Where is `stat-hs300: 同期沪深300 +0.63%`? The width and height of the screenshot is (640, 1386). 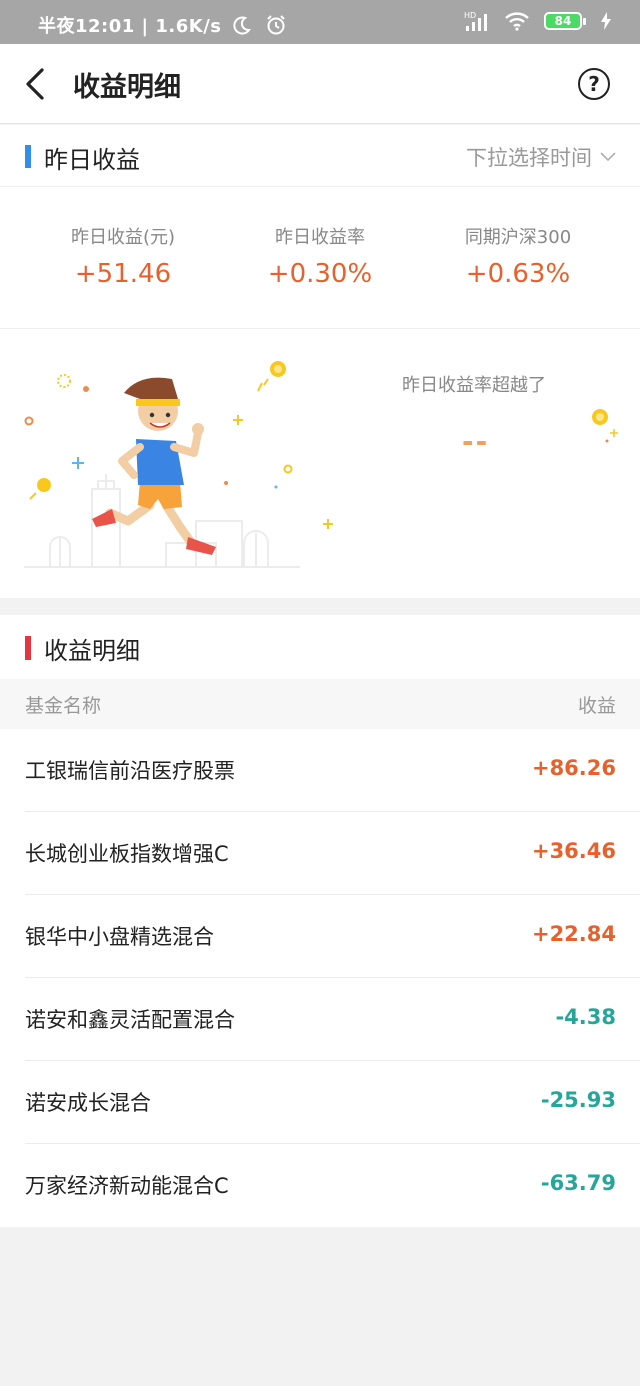
stat-hs300: 同期沪深300 +0.63% is located at coordinates (518, 256).